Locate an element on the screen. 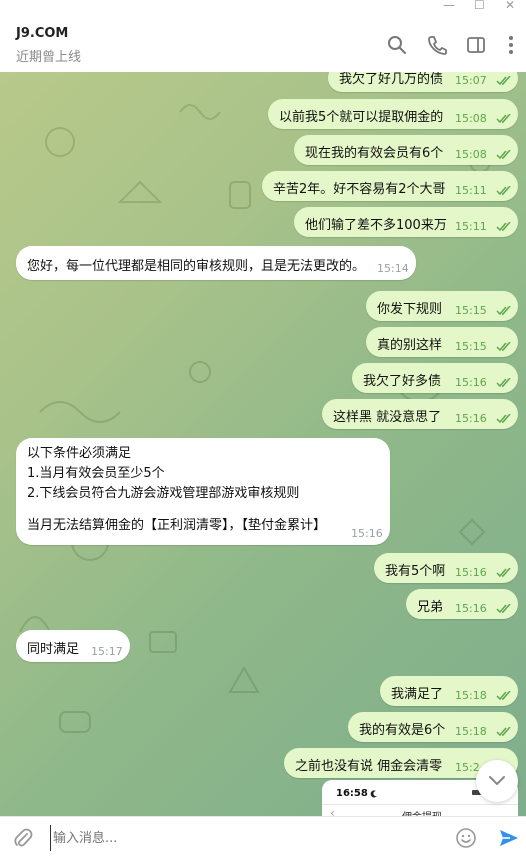 The width and height of the screenshot is (526, 857). message-text: 兄弟 is located at coordinates (430, 607).